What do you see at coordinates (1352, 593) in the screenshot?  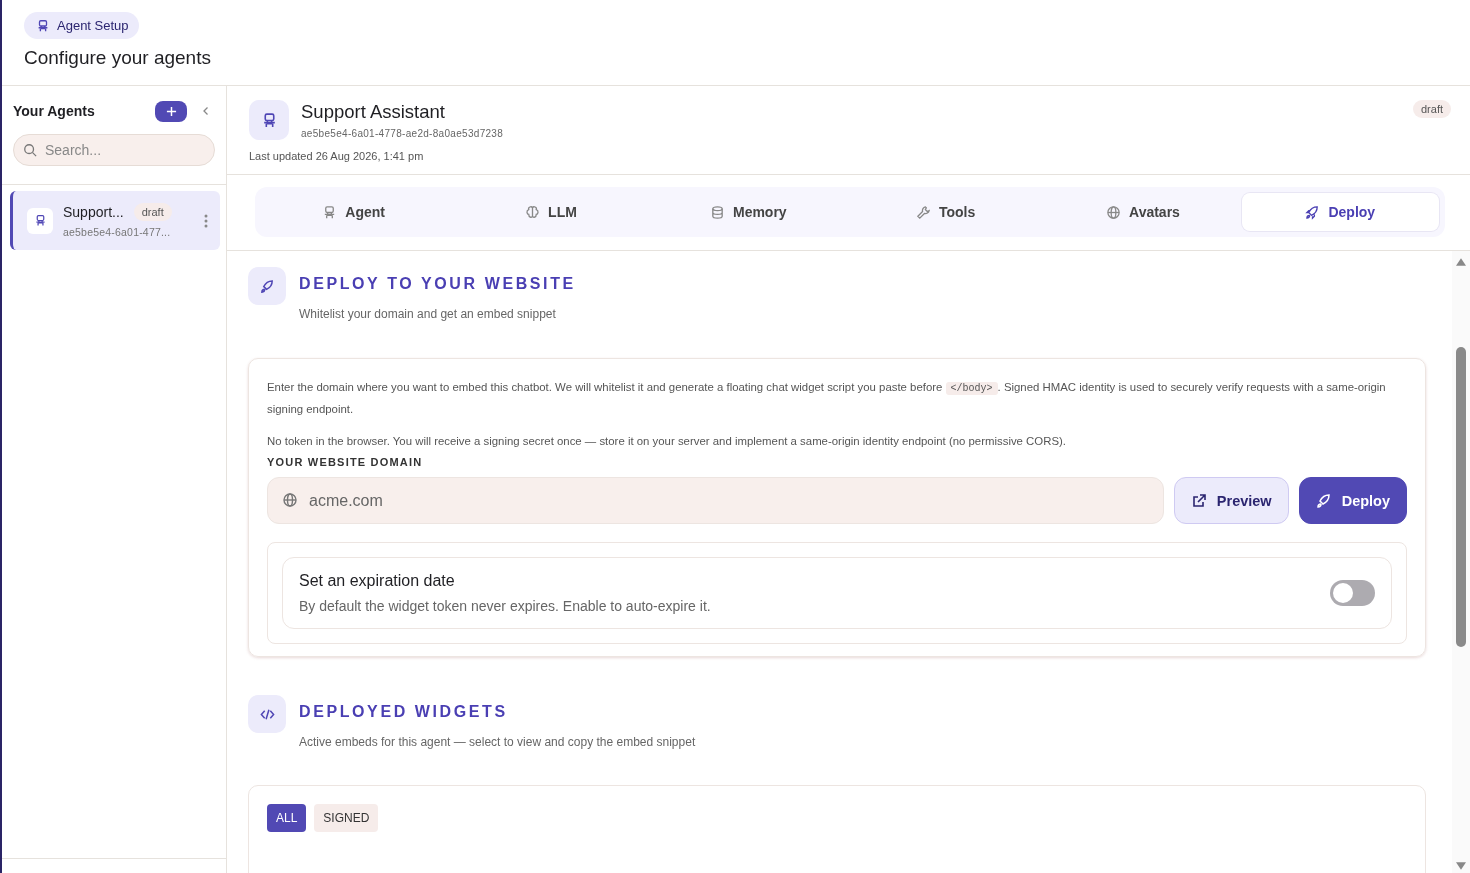 I see `expiration-toggle` at bounding box center [1352, 593].